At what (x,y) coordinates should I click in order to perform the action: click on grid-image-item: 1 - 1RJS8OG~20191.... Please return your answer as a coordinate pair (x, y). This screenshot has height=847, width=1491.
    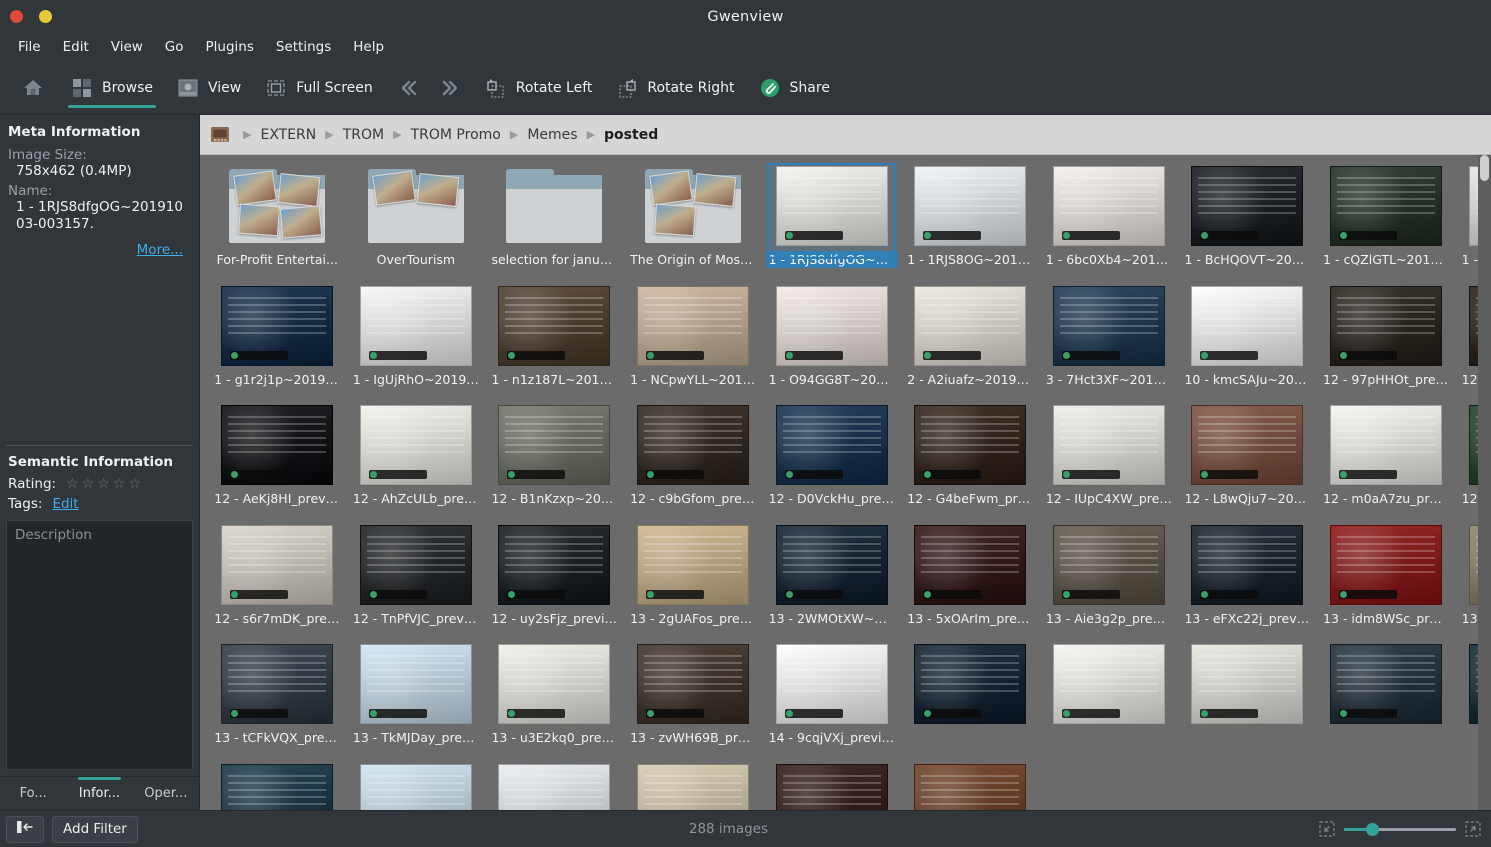
    Looking at the image, I should click on (970, 223).